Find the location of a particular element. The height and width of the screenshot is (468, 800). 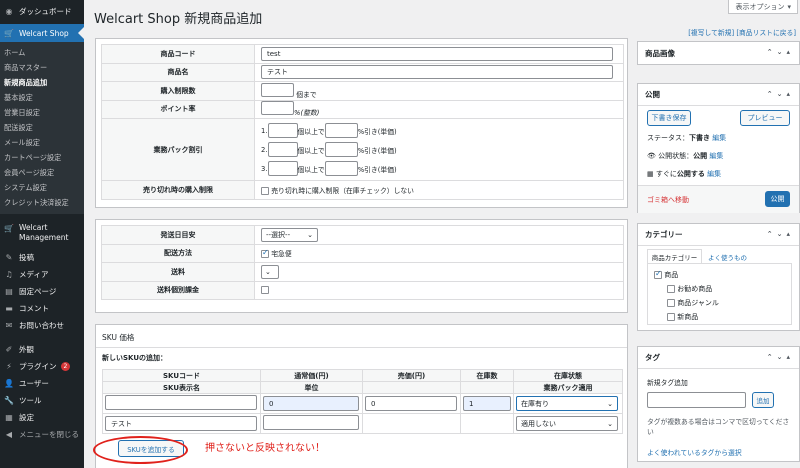

menu-comments: ▬ コメント is located at coordinates (42, 308).